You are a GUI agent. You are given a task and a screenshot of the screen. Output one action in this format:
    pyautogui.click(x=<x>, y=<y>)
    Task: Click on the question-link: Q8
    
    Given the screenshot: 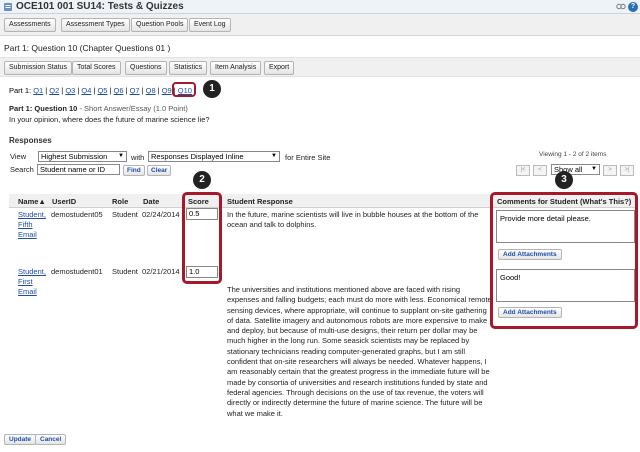 What is the action you would take?
    pyautogui.click(x=151, y=90)
    